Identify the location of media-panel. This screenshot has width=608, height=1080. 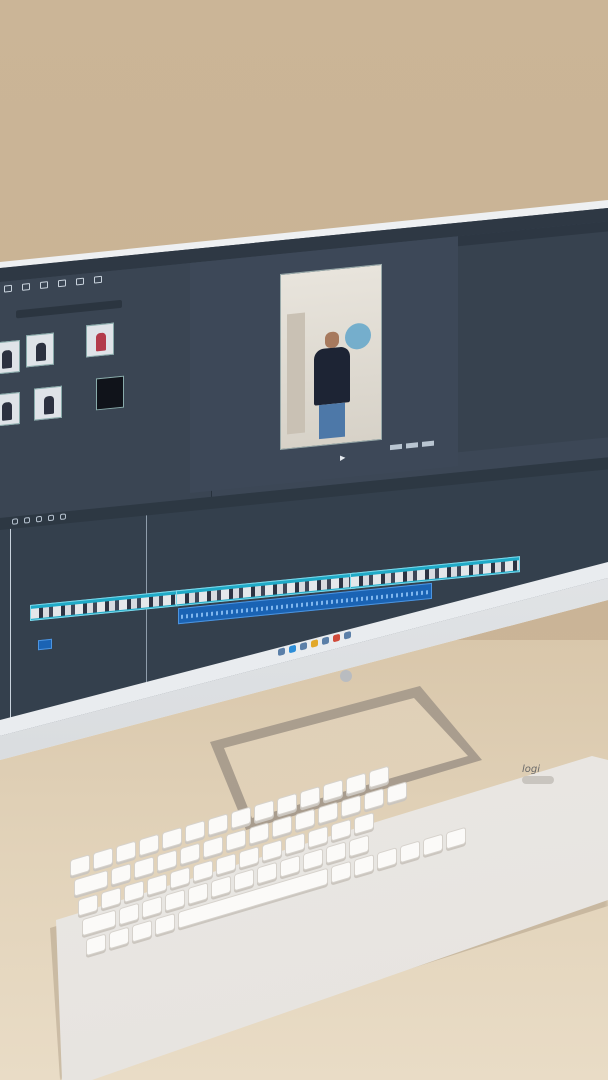
(106, 389).